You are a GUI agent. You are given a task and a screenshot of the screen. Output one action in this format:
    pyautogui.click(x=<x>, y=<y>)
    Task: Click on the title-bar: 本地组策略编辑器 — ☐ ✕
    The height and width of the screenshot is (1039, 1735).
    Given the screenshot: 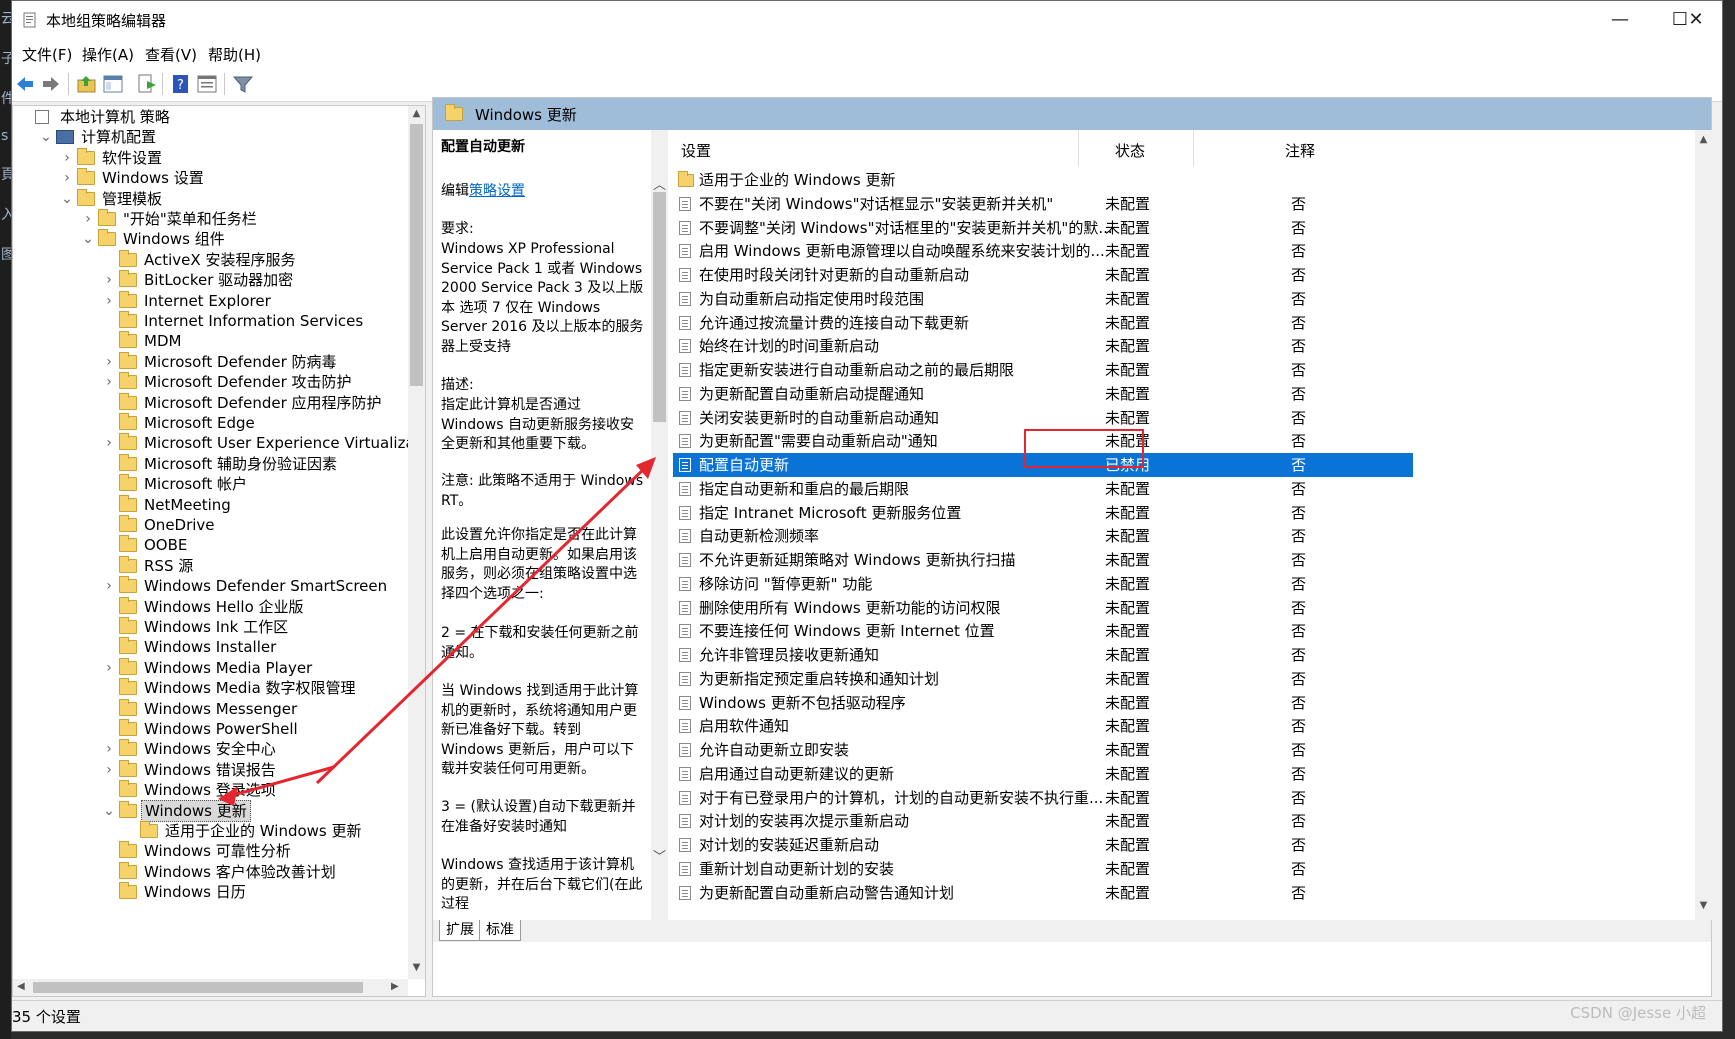 What is the action you would take?
    pyautogui.click(x=867, y=20)
    